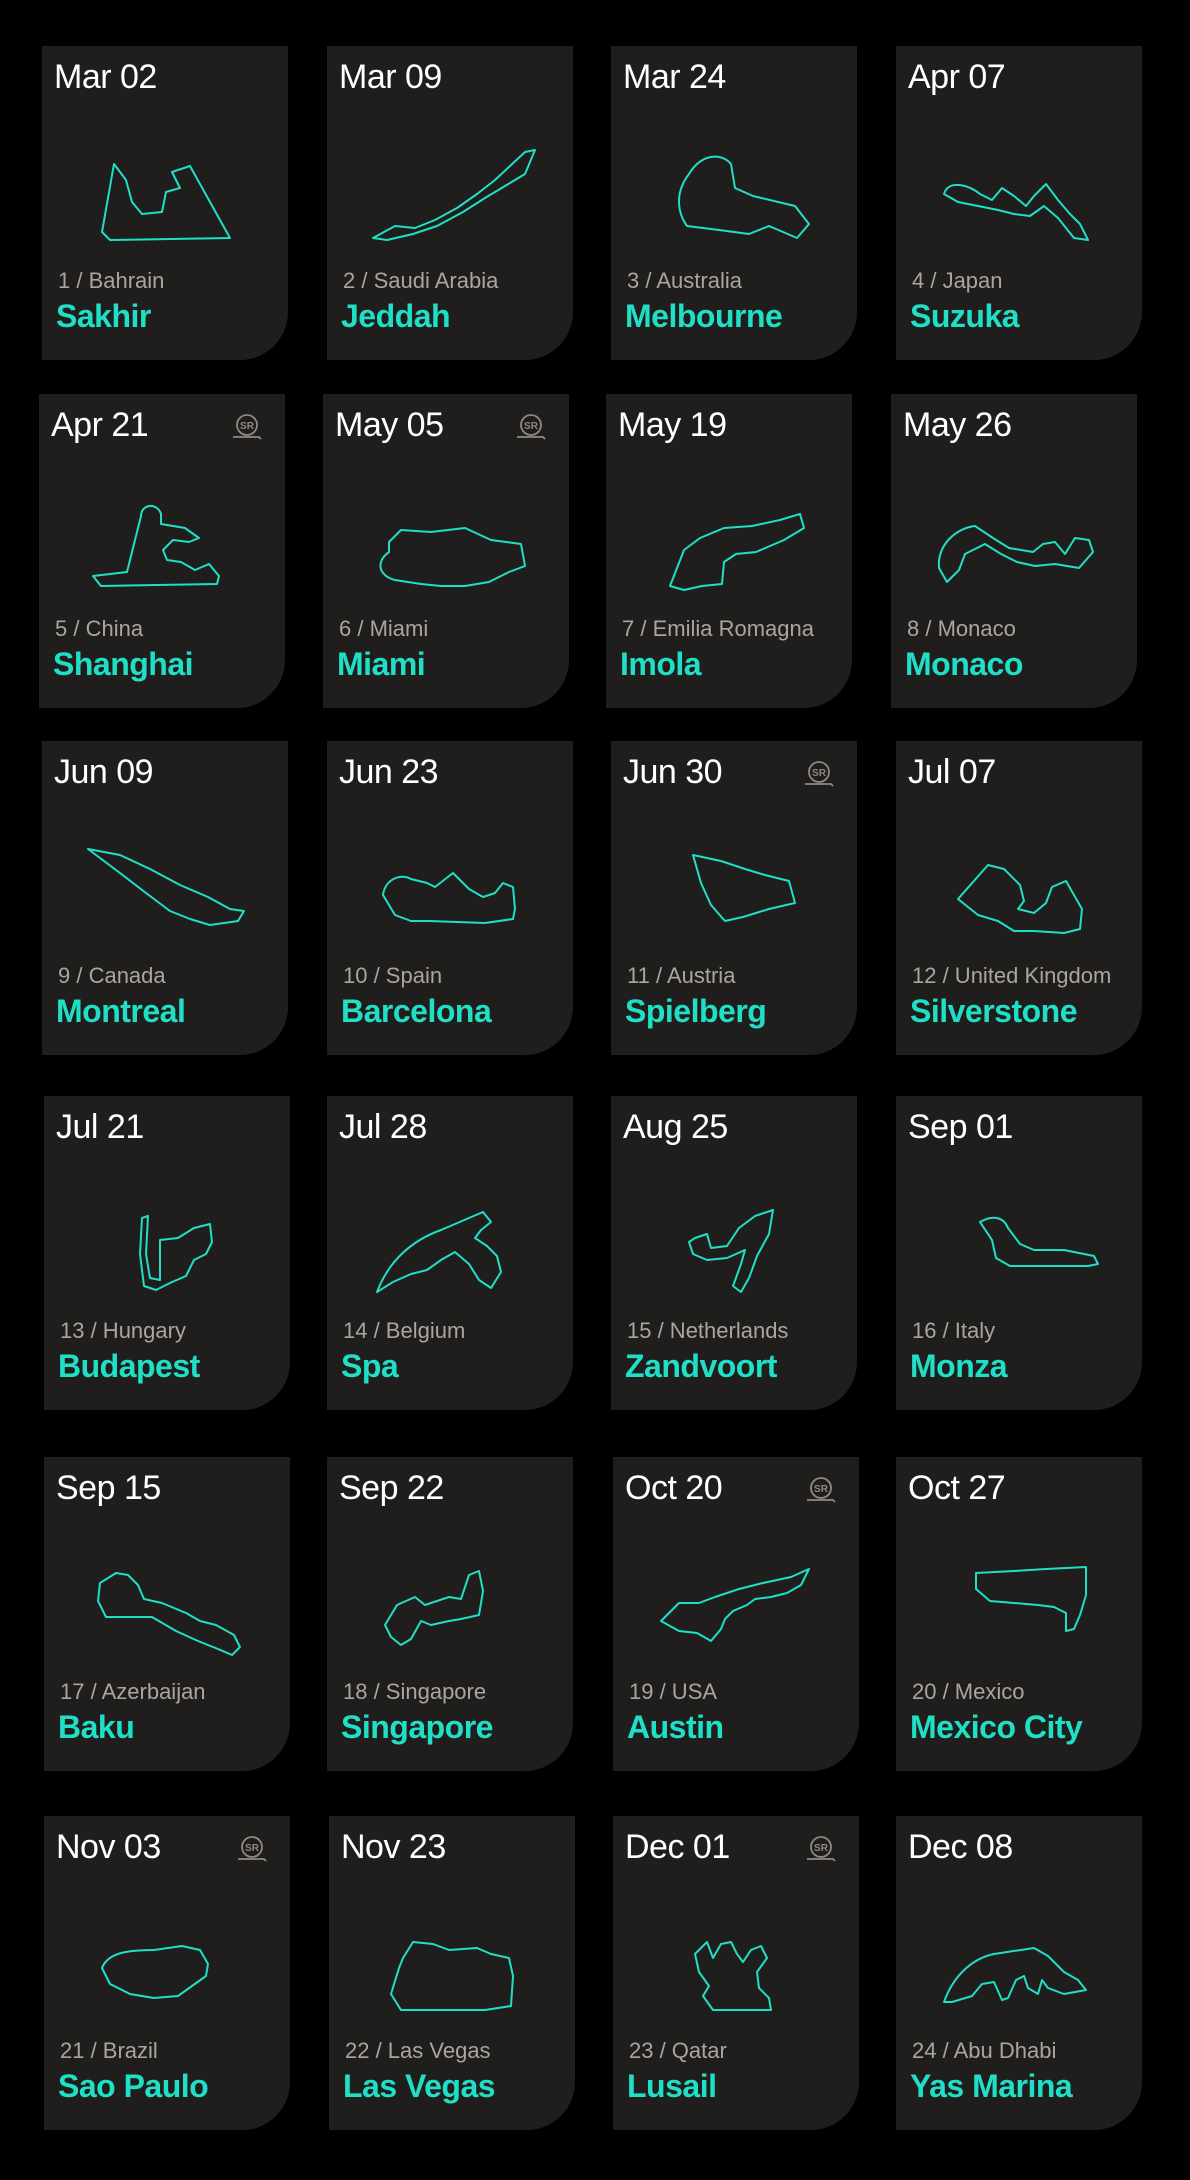  What do you see at coordinates (421, 280) in the screenshot?
I see `race-round-label: 2 / Saudi Arabia` at bounding box center [421, 280].